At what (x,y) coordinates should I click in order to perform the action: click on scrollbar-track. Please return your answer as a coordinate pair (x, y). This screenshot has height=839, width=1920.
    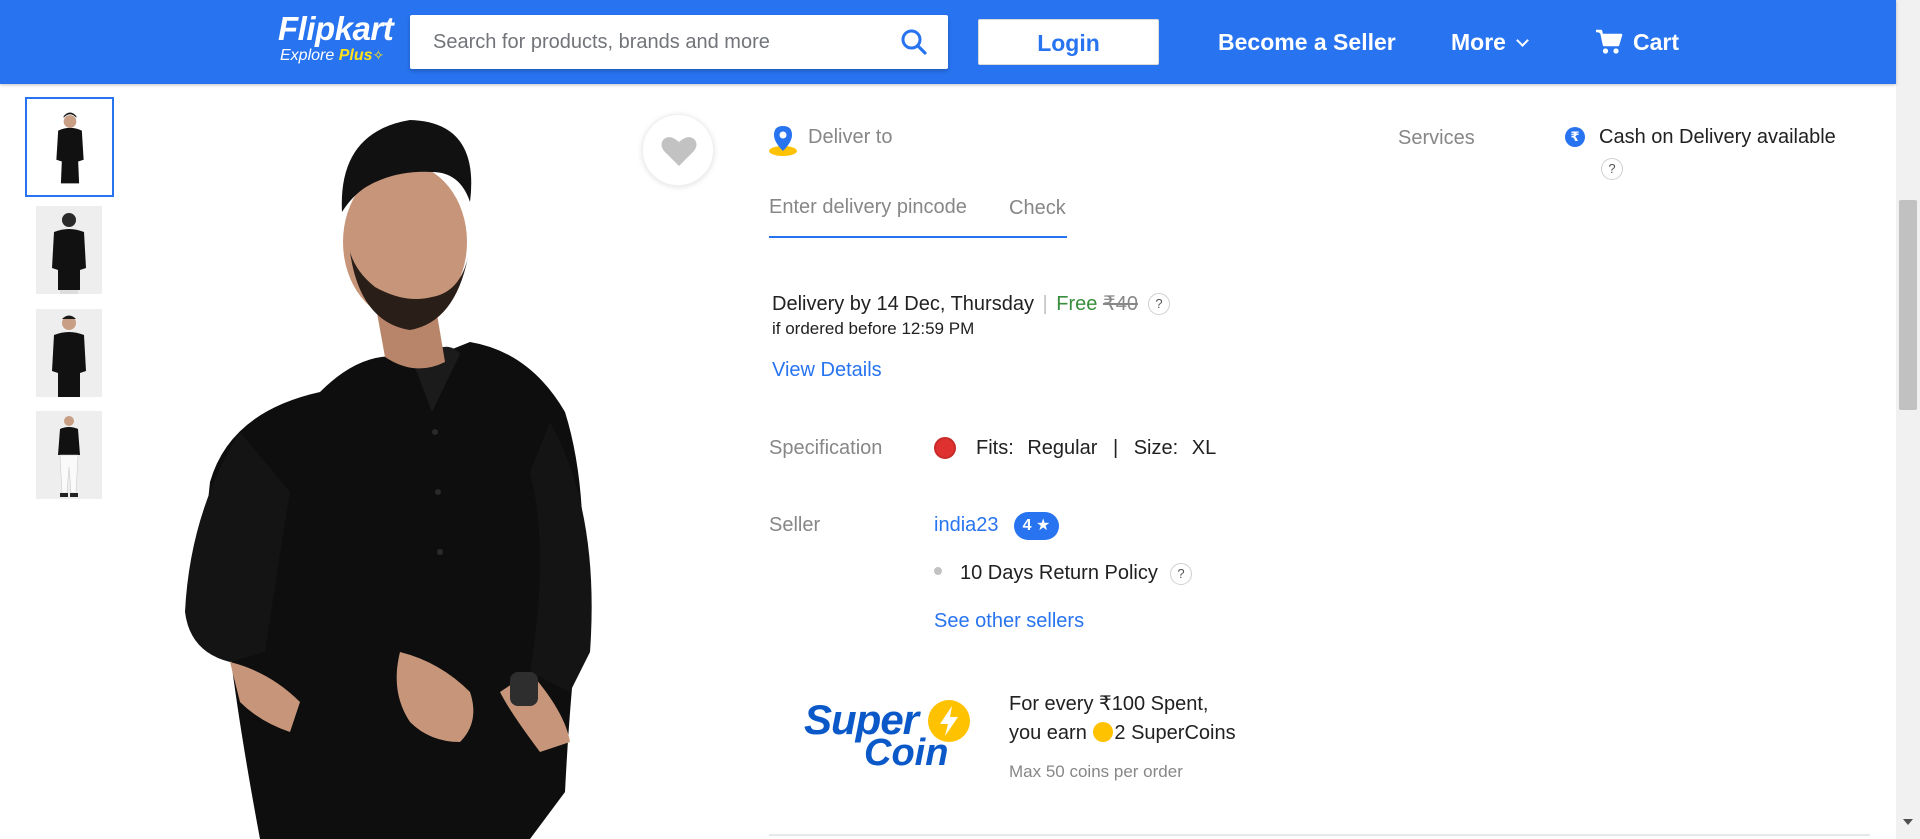
    Looking at the image, I should click on (1908, 419).